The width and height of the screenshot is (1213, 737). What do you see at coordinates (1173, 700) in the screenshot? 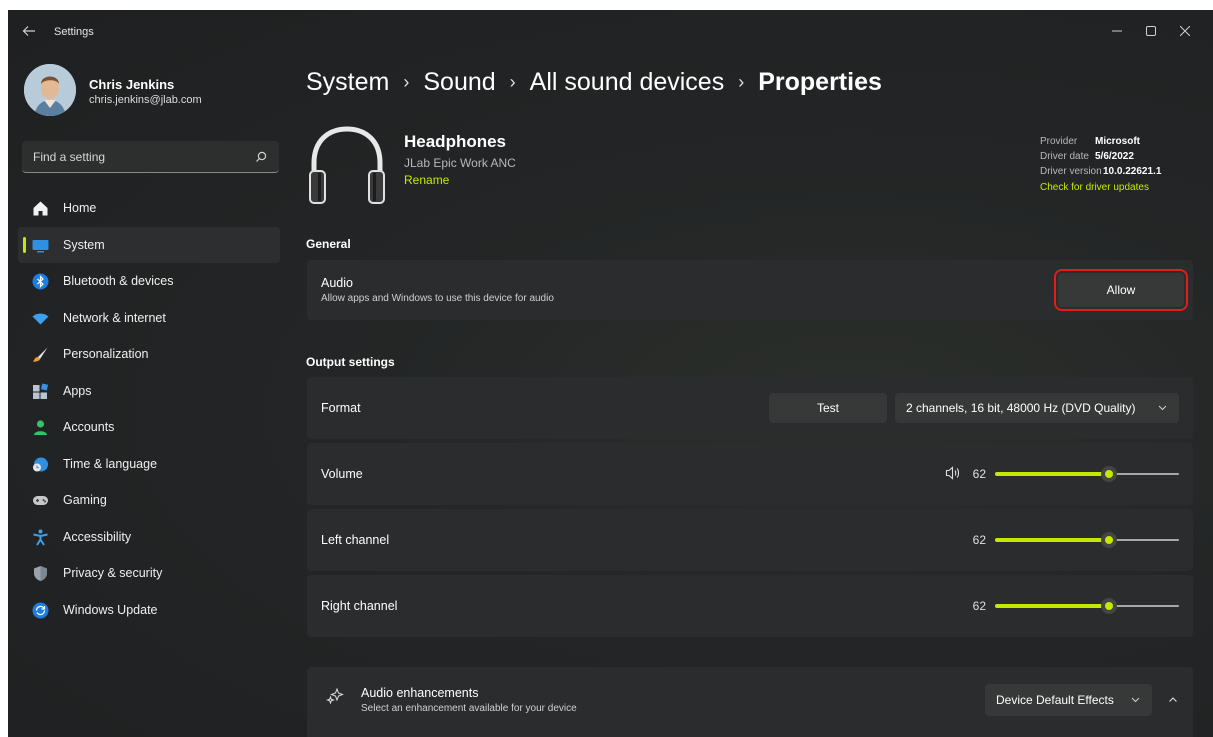
I see `chevron-up-icon` at bounding box center [1173, 700].